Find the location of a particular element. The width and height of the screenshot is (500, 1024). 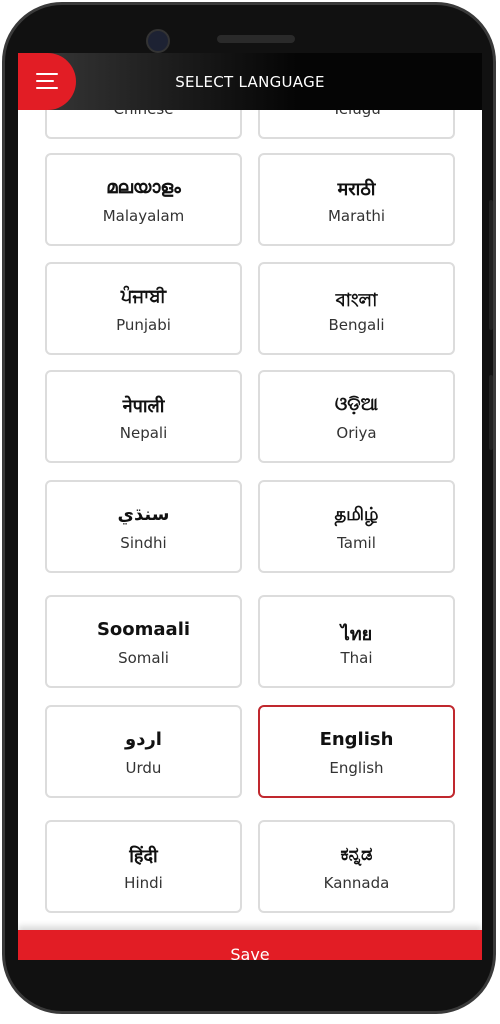

english-name: Nepali is located at coordinates (143, 433).